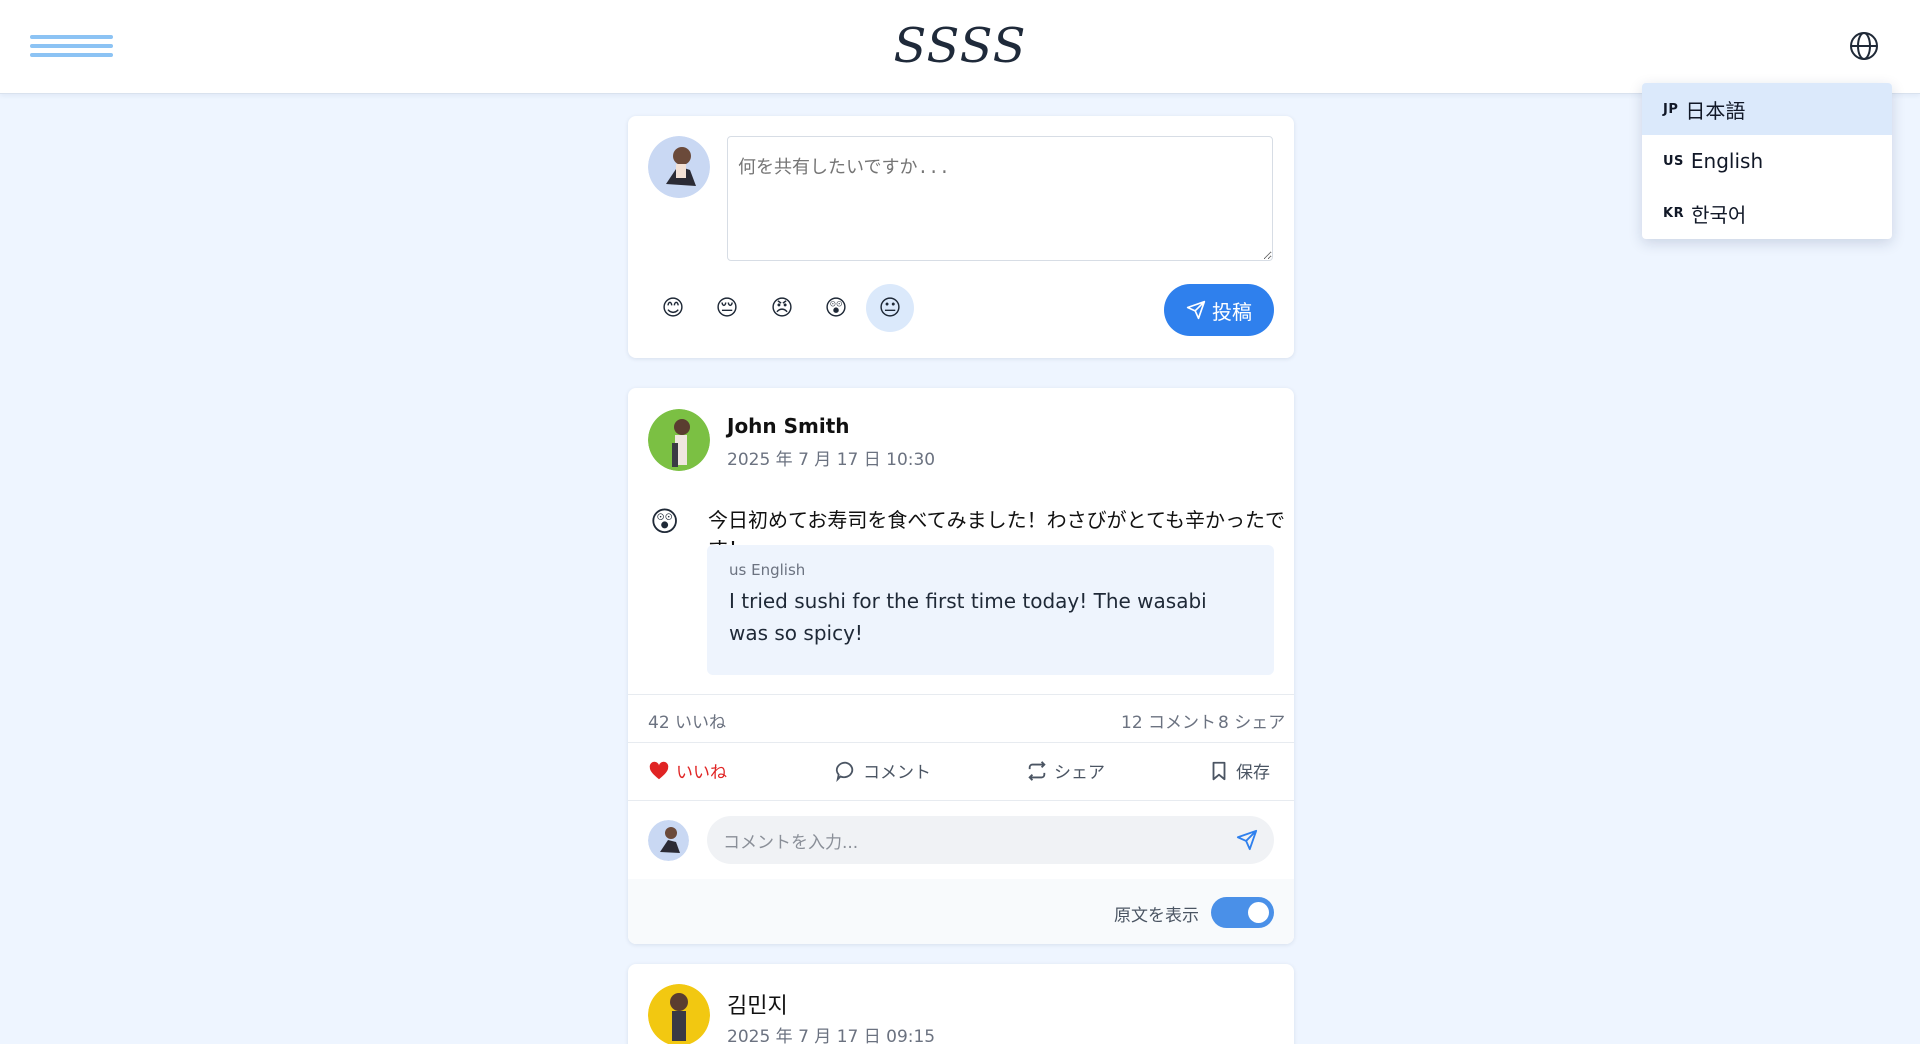 The image size is (1920, 1044). Describe the element at coordinates (1196, 310) in the screenshot. I see `send-icon` at that location.